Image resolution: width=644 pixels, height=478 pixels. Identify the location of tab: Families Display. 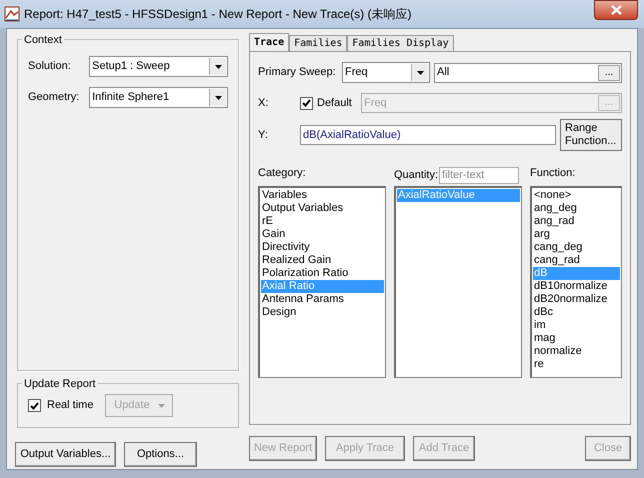
(400, 43).